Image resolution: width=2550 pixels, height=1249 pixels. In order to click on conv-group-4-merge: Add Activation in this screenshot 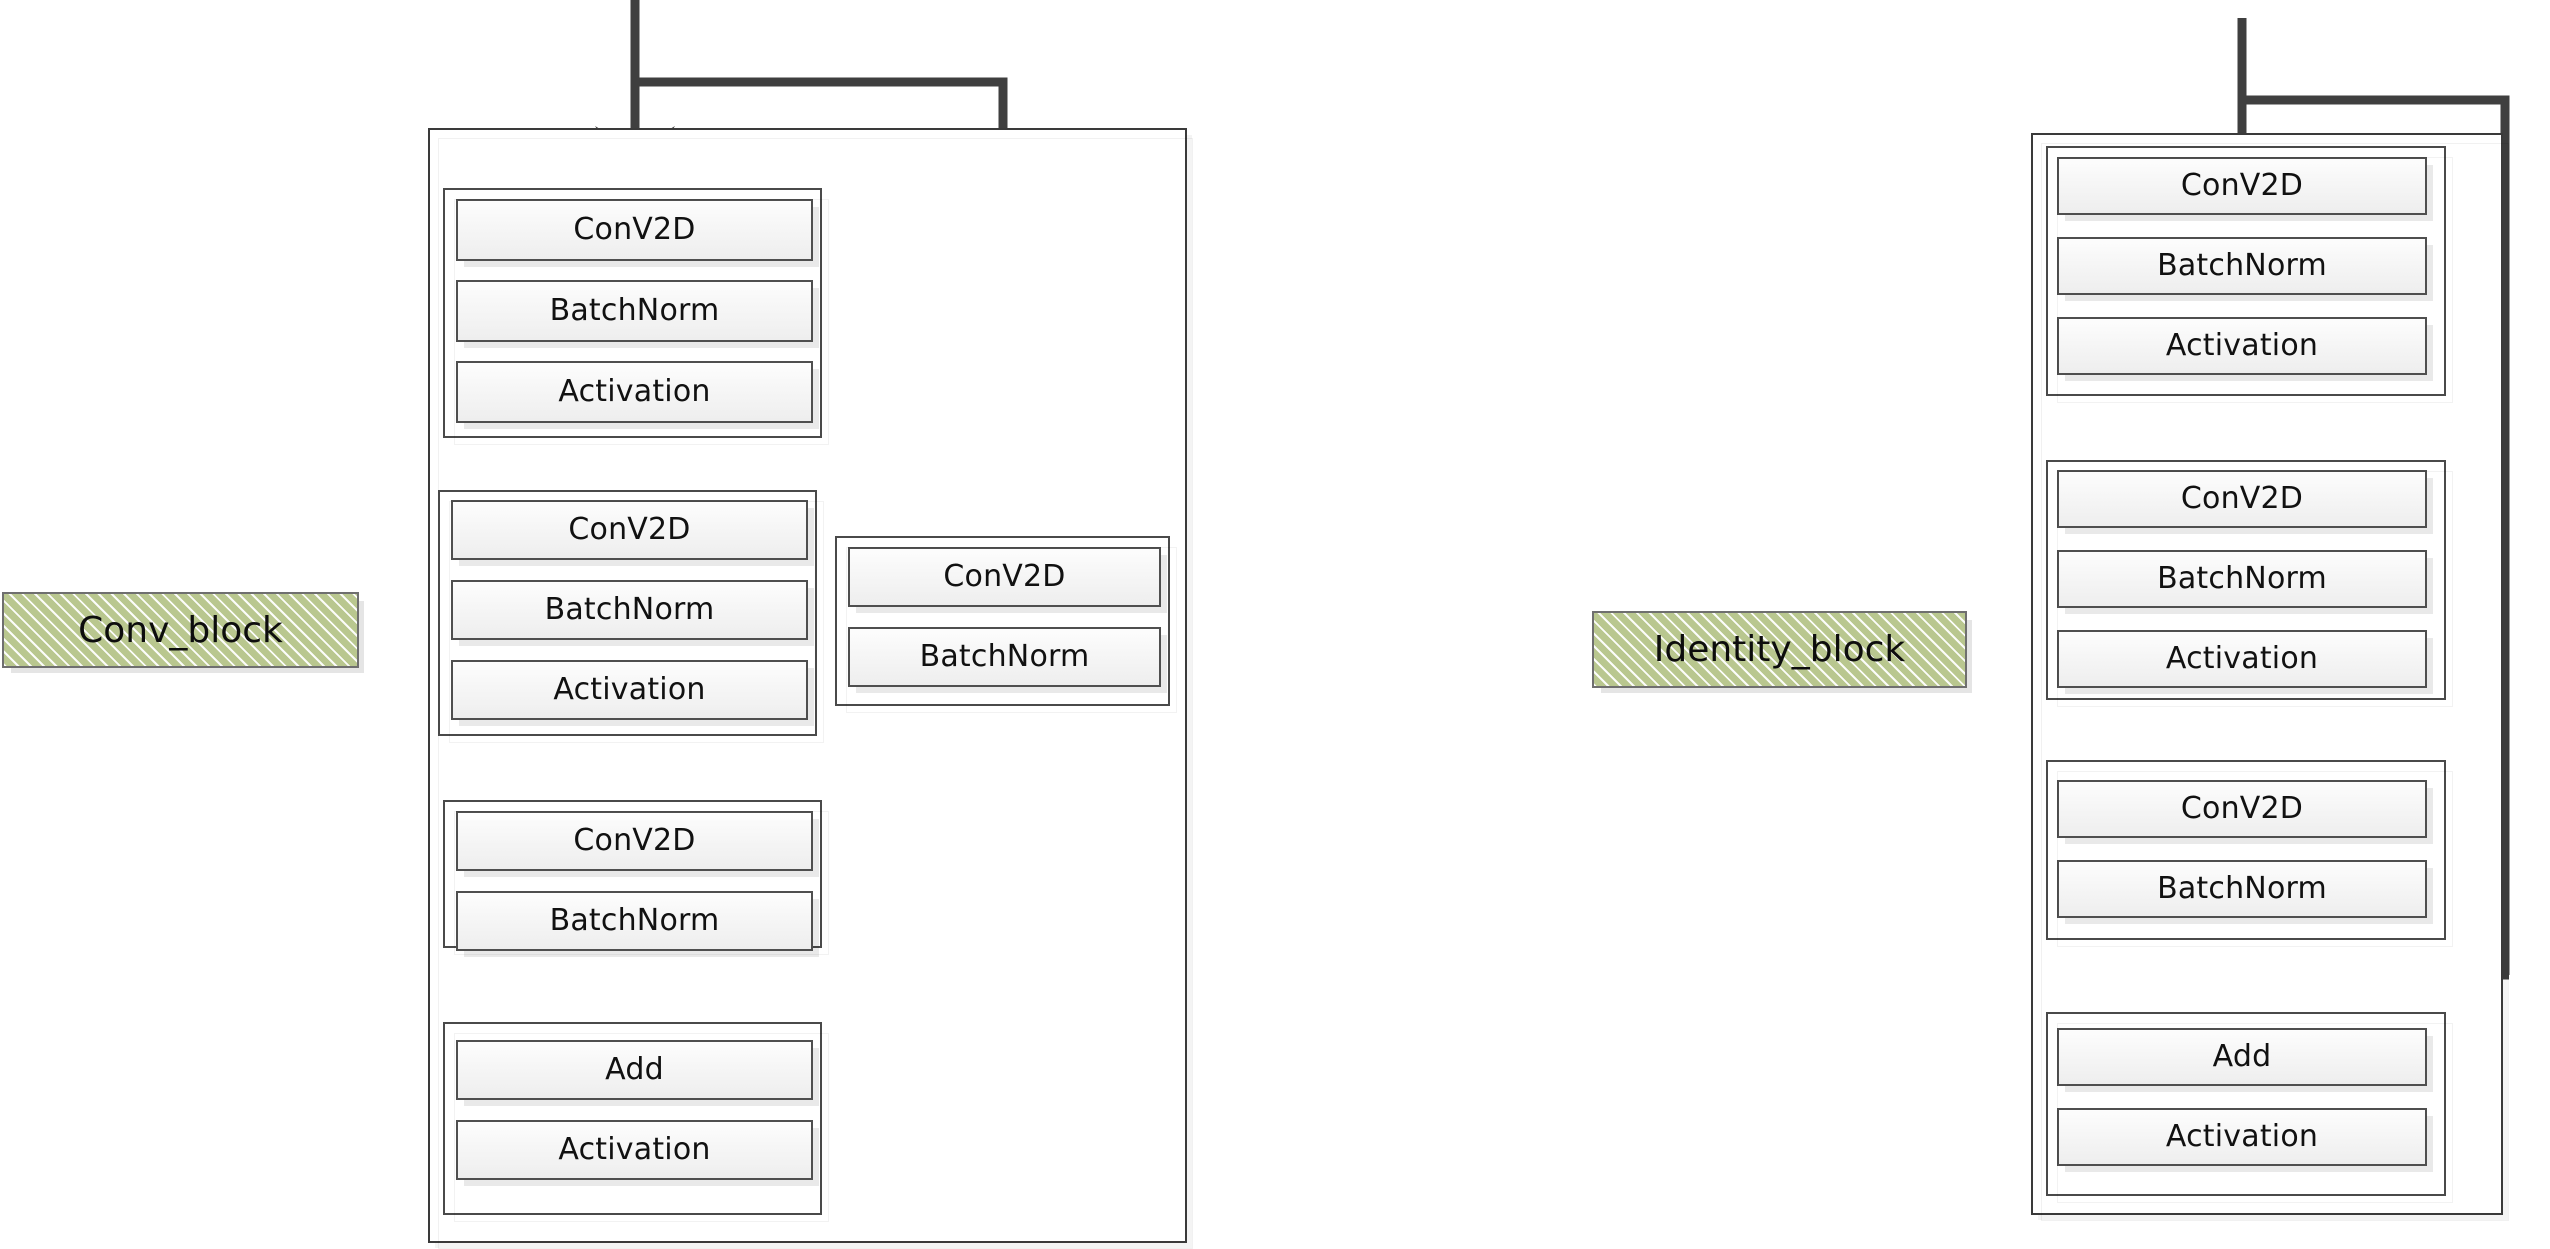, I will do `click(636, 1122)`.